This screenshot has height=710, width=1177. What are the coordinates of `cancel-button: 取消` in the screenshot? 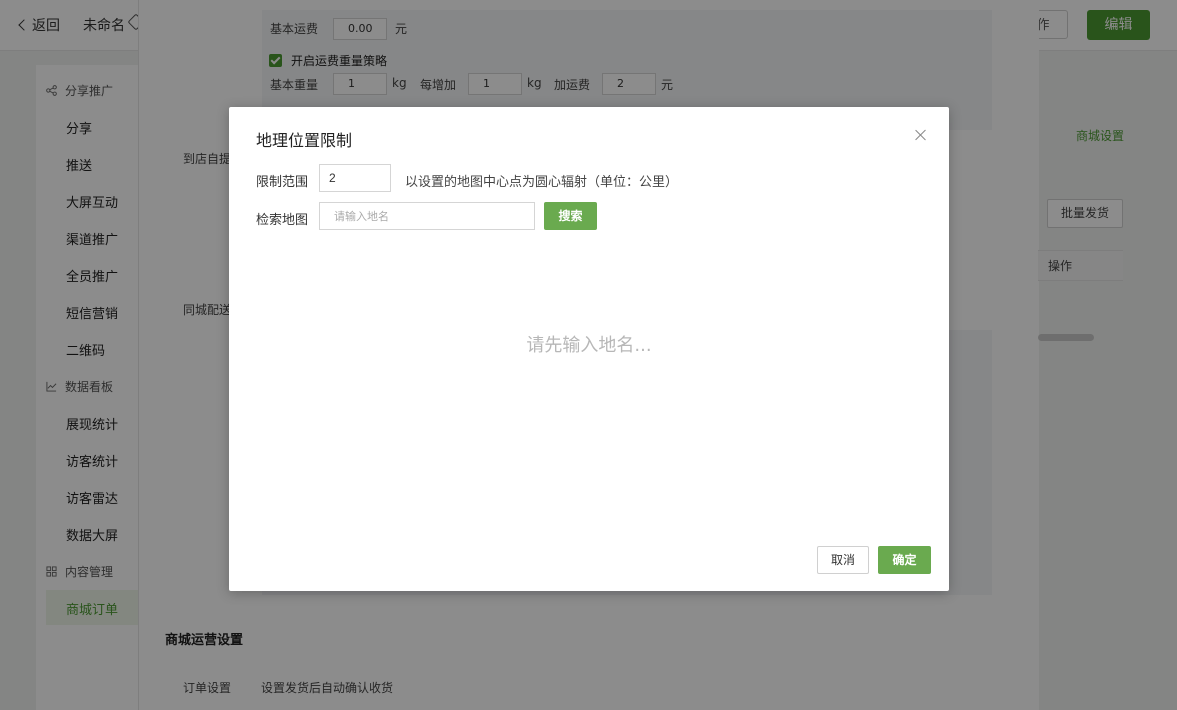 It's located at (843, 560).